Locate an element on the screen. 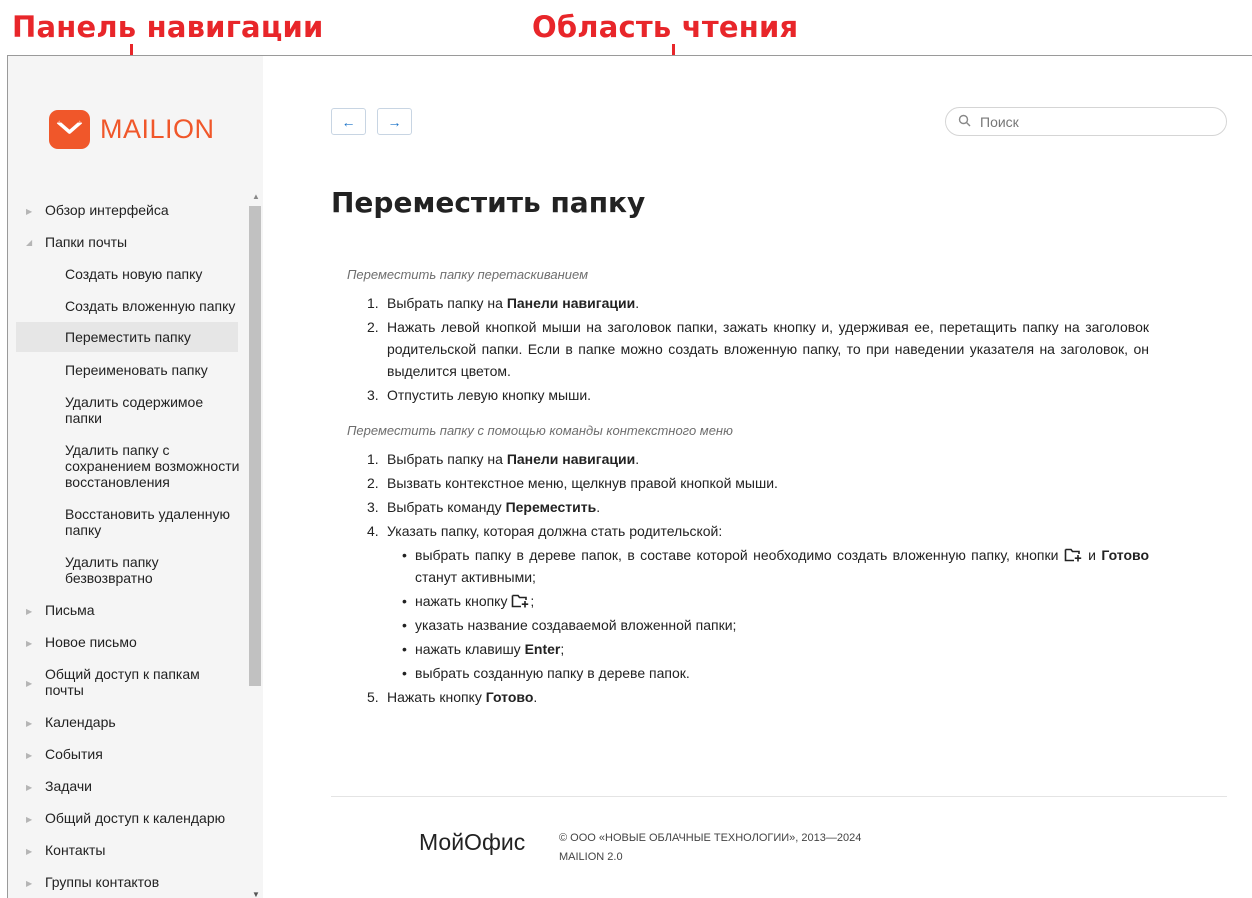 The image size is (1252, 898). nav-item-label: Удалить папку безвозвратно is located at coordinates (112, 570).